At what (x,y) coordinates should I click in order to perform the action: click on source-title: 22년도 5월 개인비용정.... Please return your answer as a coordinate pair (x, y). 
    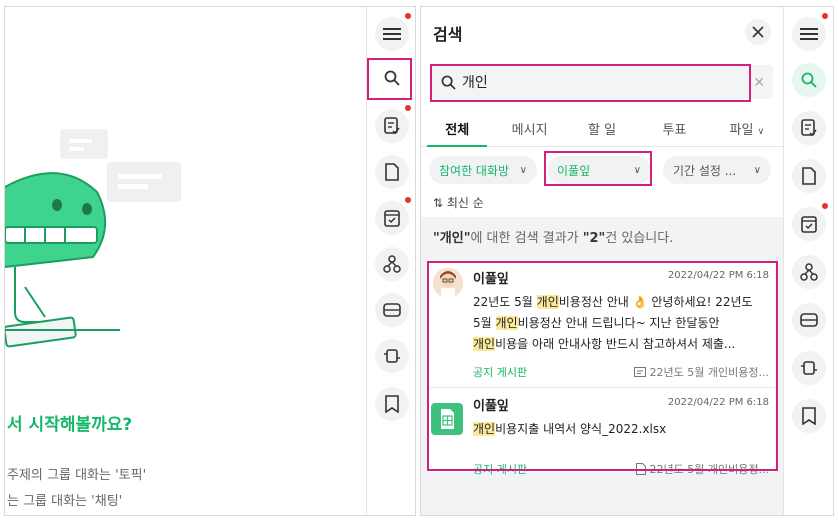
    Looking at the image, I should click on (709, 469).